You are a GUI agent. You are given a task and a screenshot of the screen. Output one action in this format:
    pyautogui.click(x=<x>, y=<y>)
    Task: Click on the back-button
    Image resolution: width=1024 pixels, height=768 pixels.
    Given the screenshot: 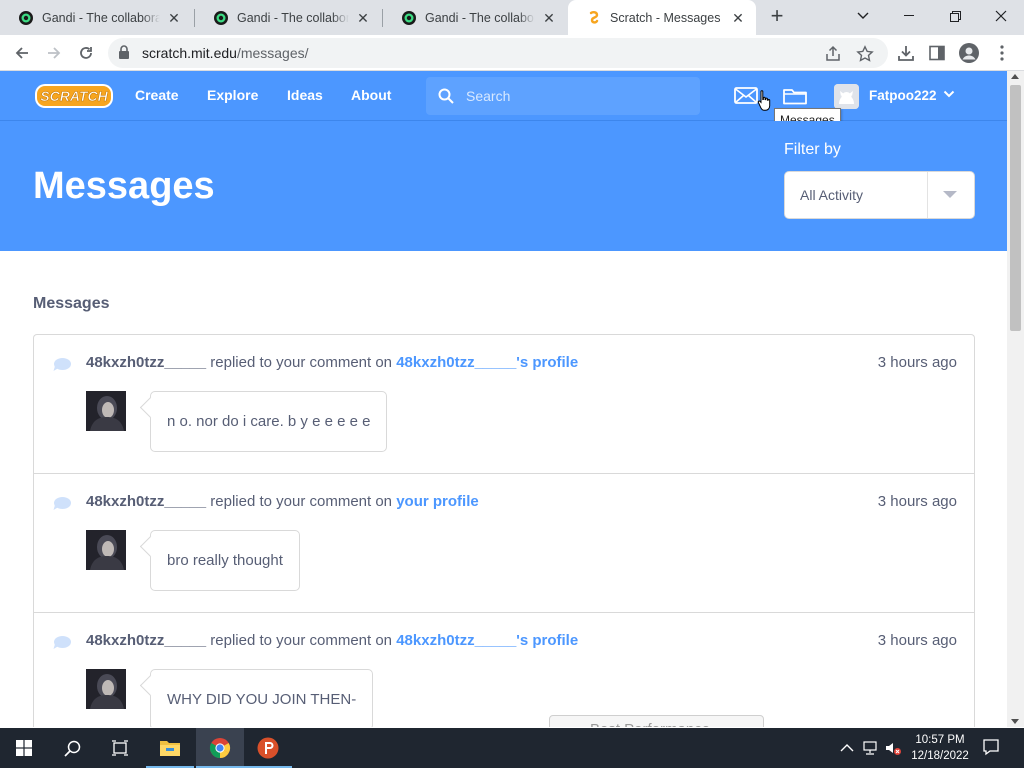 What is the action you would take?
    pyautogui.click(x=22, y=53)
    